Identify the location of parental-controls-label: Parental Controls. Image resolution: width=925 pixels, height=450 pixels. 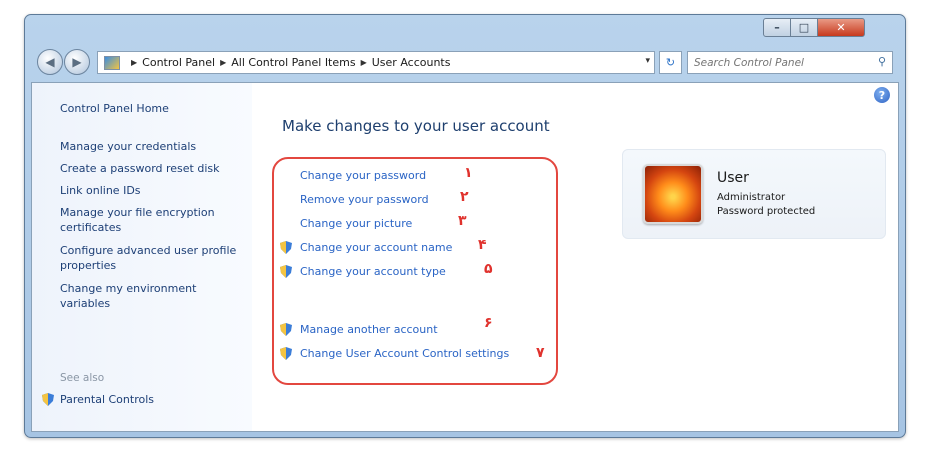
(107, 399).